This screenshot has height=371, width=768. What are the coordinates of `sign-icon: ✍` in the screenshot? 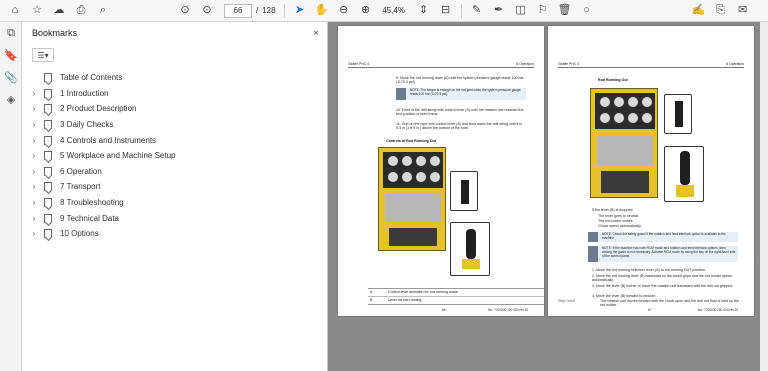 It's located at (699, 11).